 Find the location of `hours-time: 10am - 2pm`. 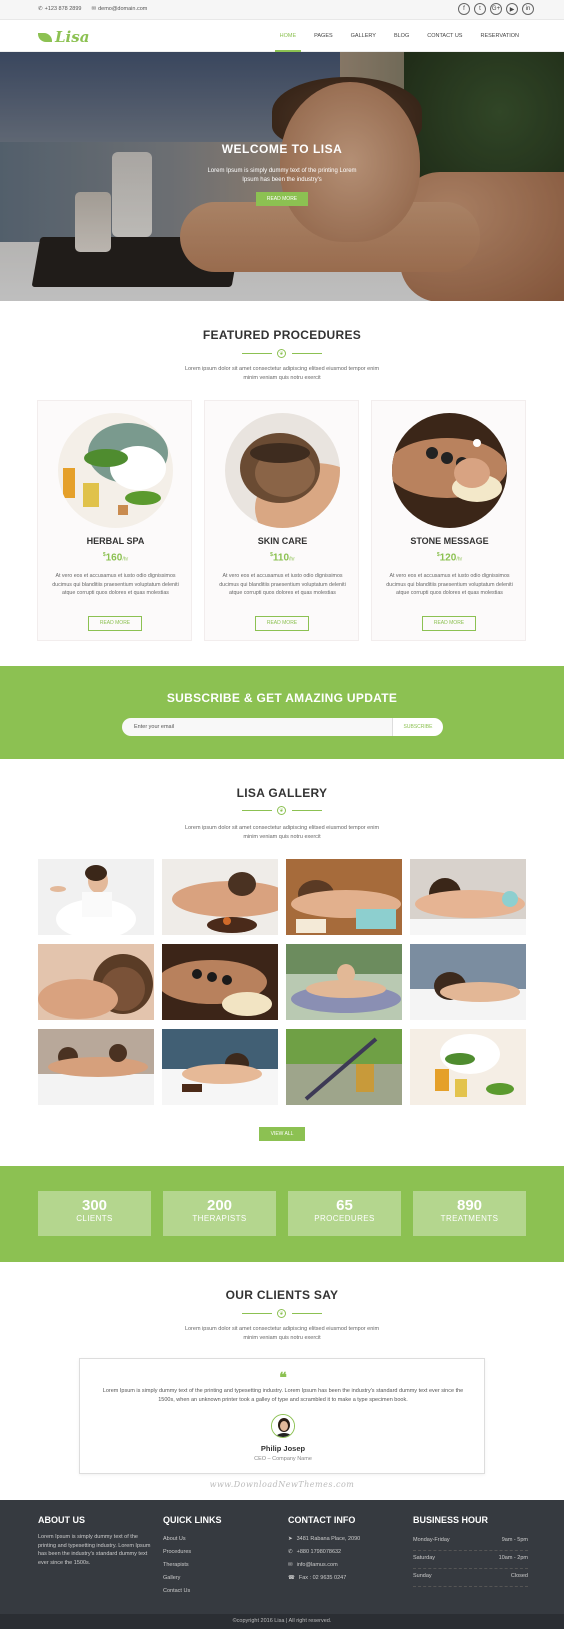

hours-time: 10am - 2pm is located at coordinates (513, 1558).